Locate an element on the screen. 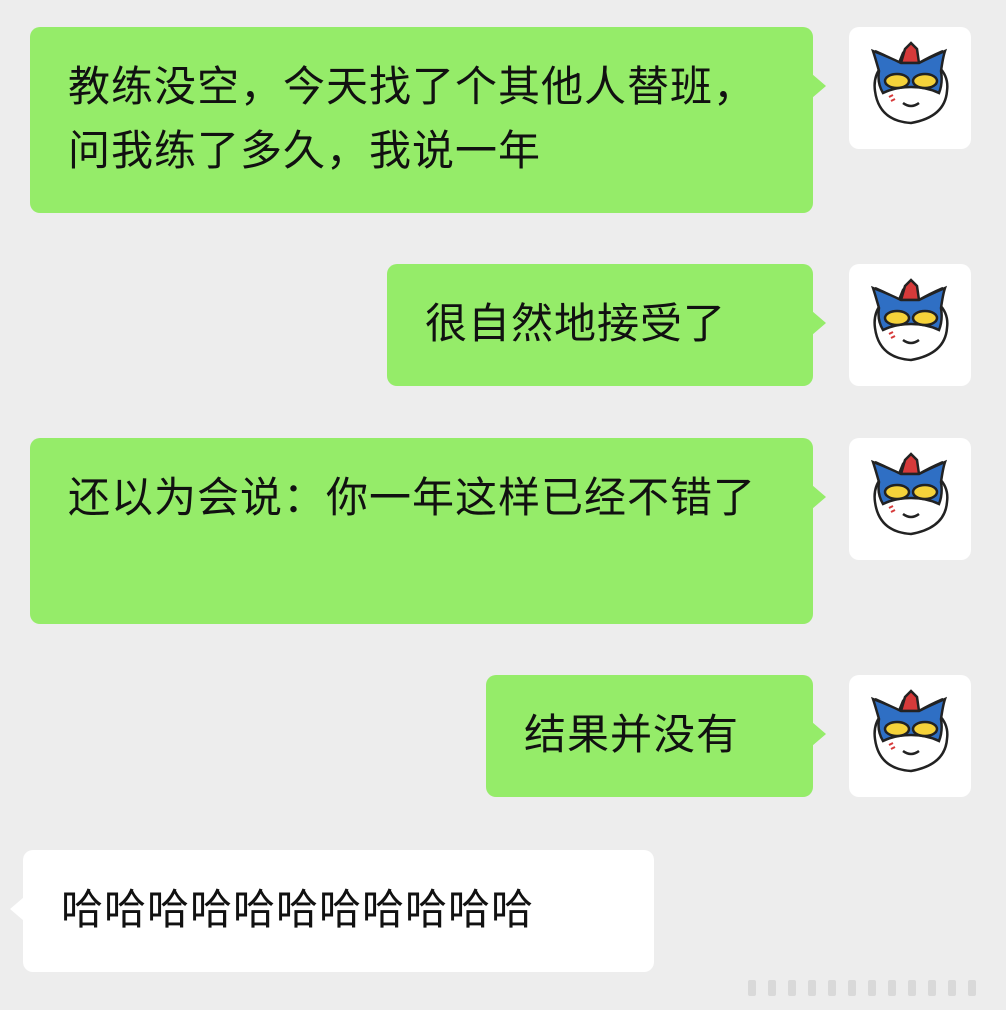 The width and height of the screenshot is (1006, 1010). message-text: 很自然地接受了 is located at coordinates (576, 323).